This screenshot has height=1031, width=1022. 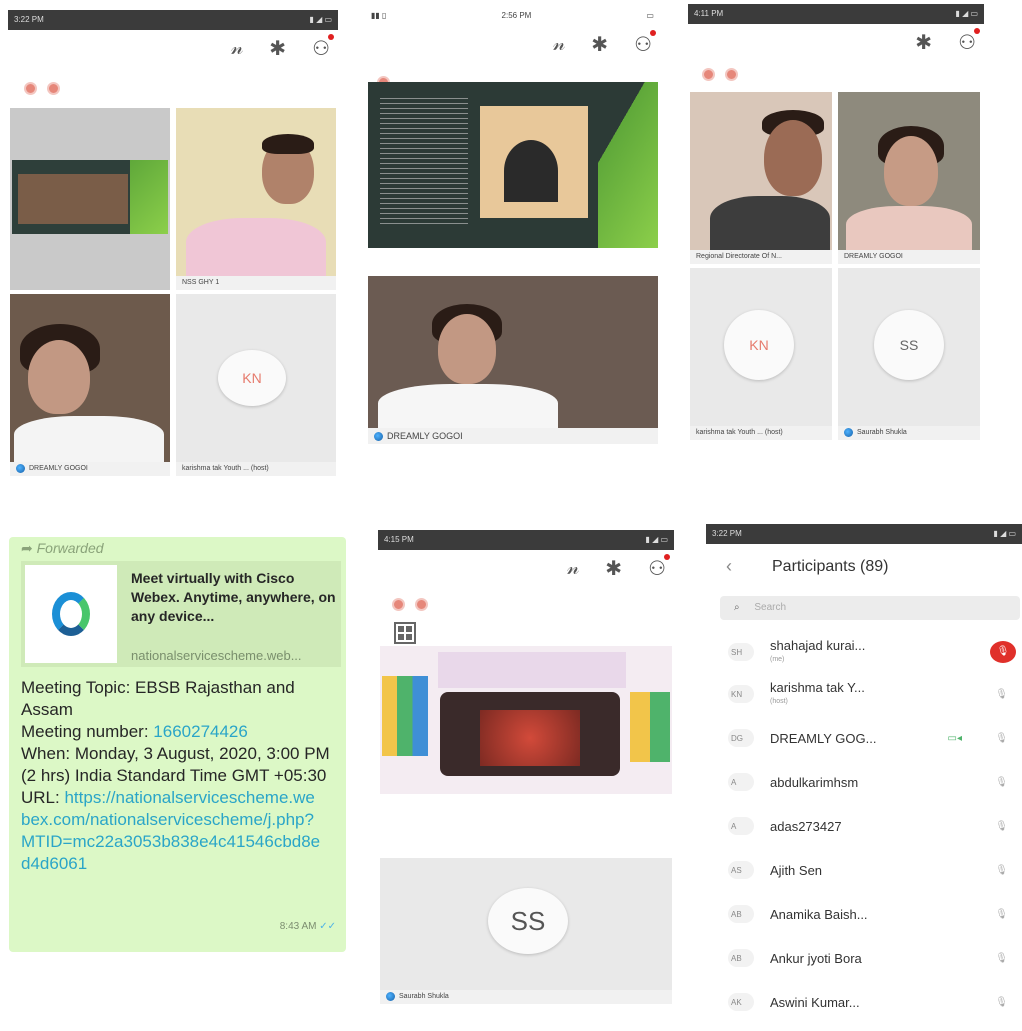 I want to click on search-input: Search, so click(x=770, y=607).